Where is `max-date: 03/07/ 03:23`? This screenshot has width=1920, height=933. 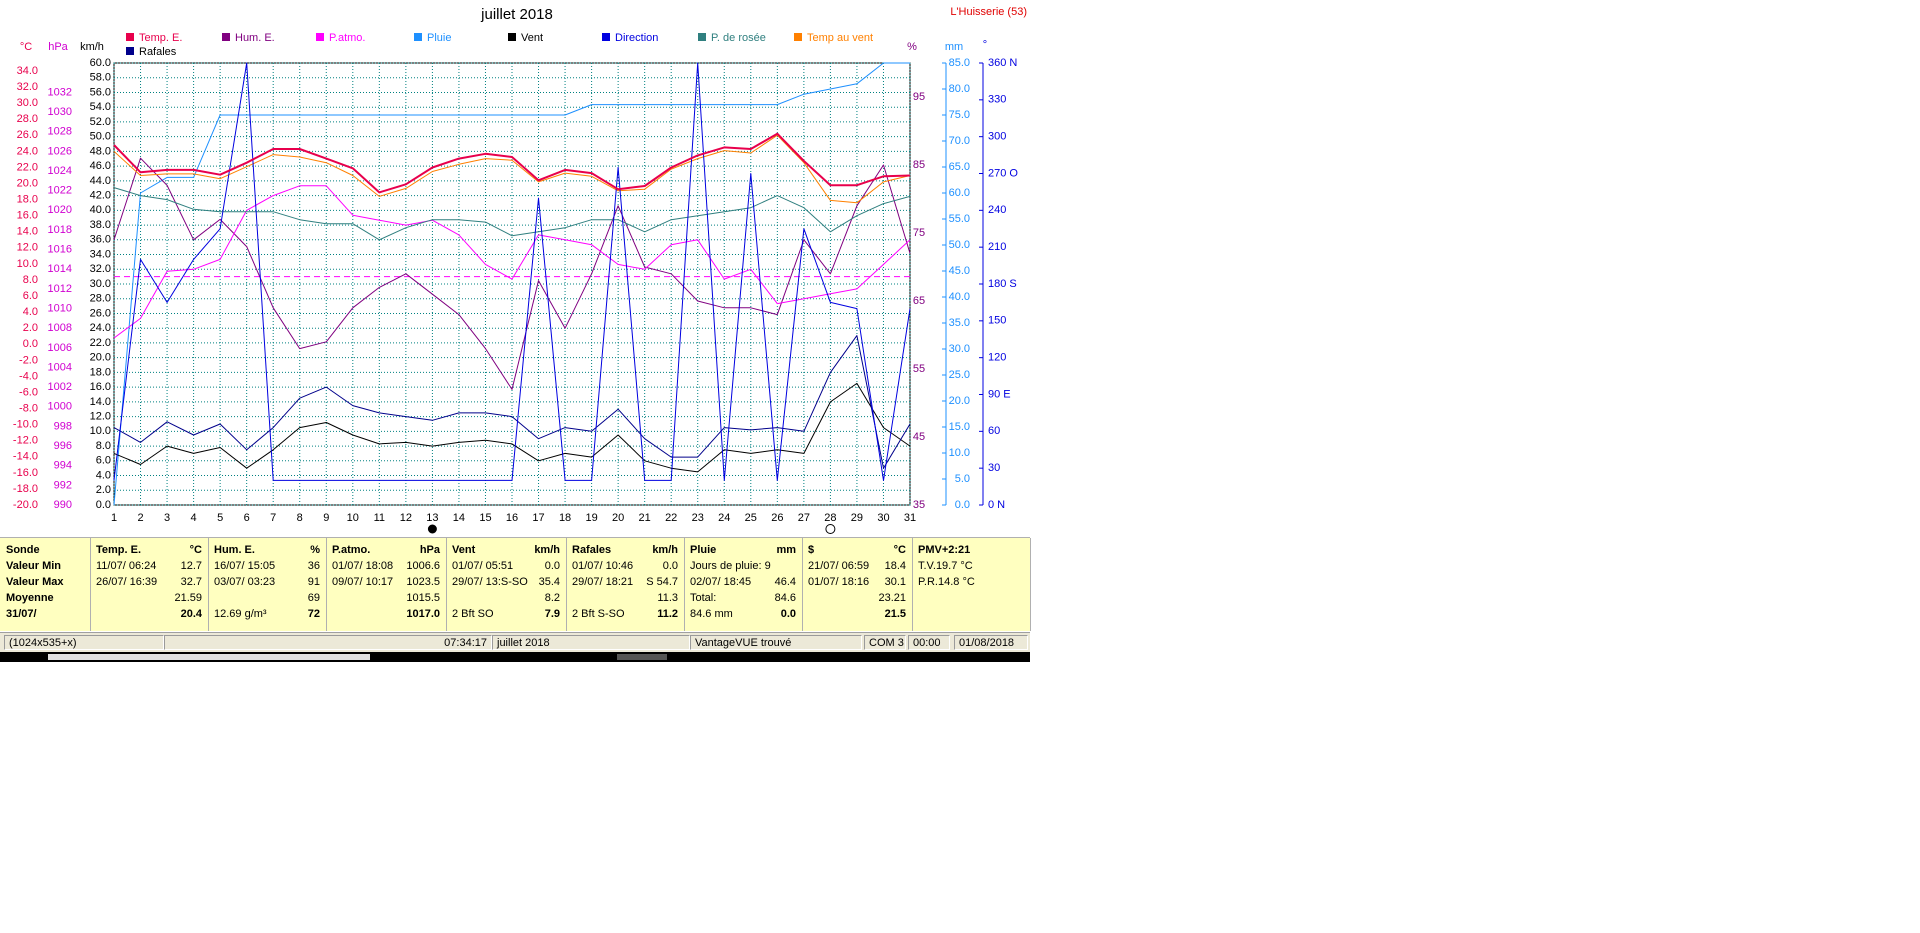
max-date: 03/07/ 03:23 is located at coordinates (245, 582).